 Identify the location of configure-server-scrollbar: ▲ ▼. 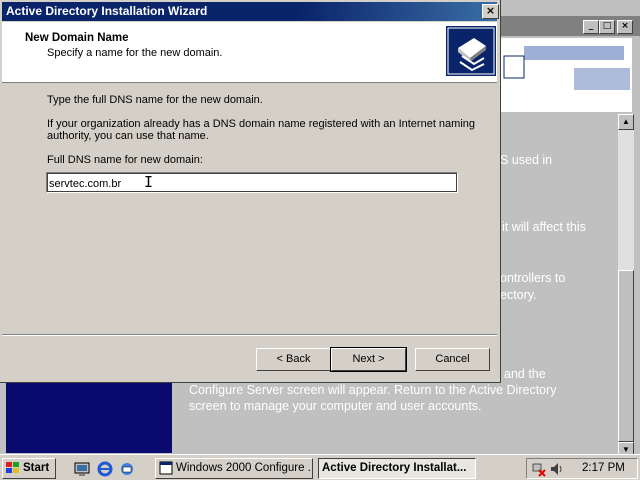
(626, 286).